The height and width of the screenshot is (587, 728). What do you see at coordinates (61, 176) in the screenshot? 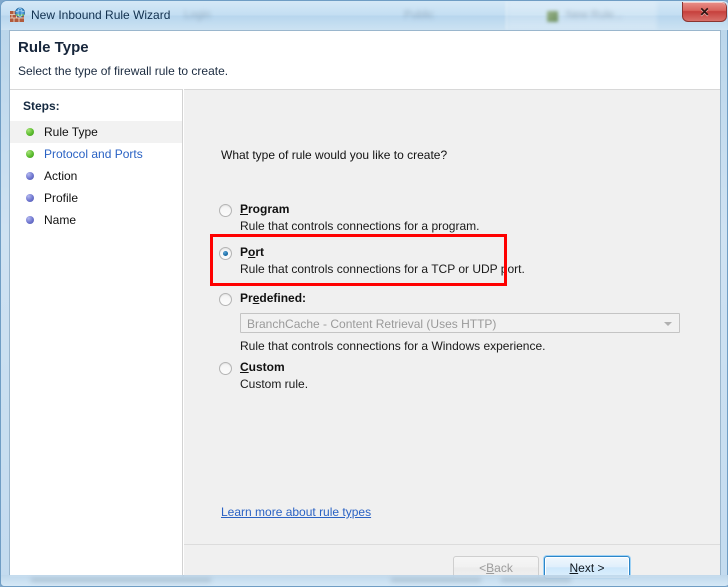
I see `sidebar-item-label: Action` at bounding box center [61, 176].